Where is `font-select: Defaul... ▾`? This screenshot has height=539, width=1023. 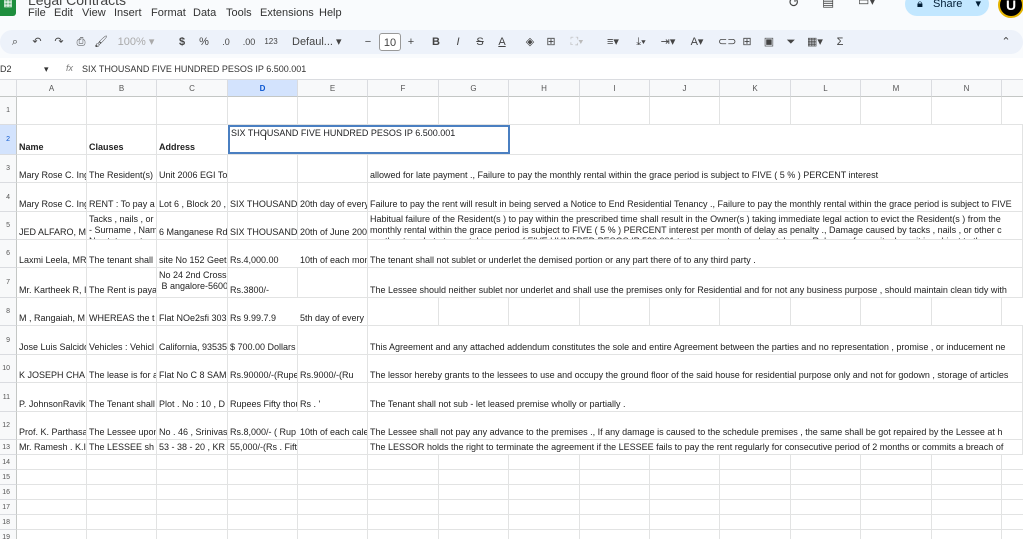 font-select: Defaul... ▾ is located at coordinates (320, 42).